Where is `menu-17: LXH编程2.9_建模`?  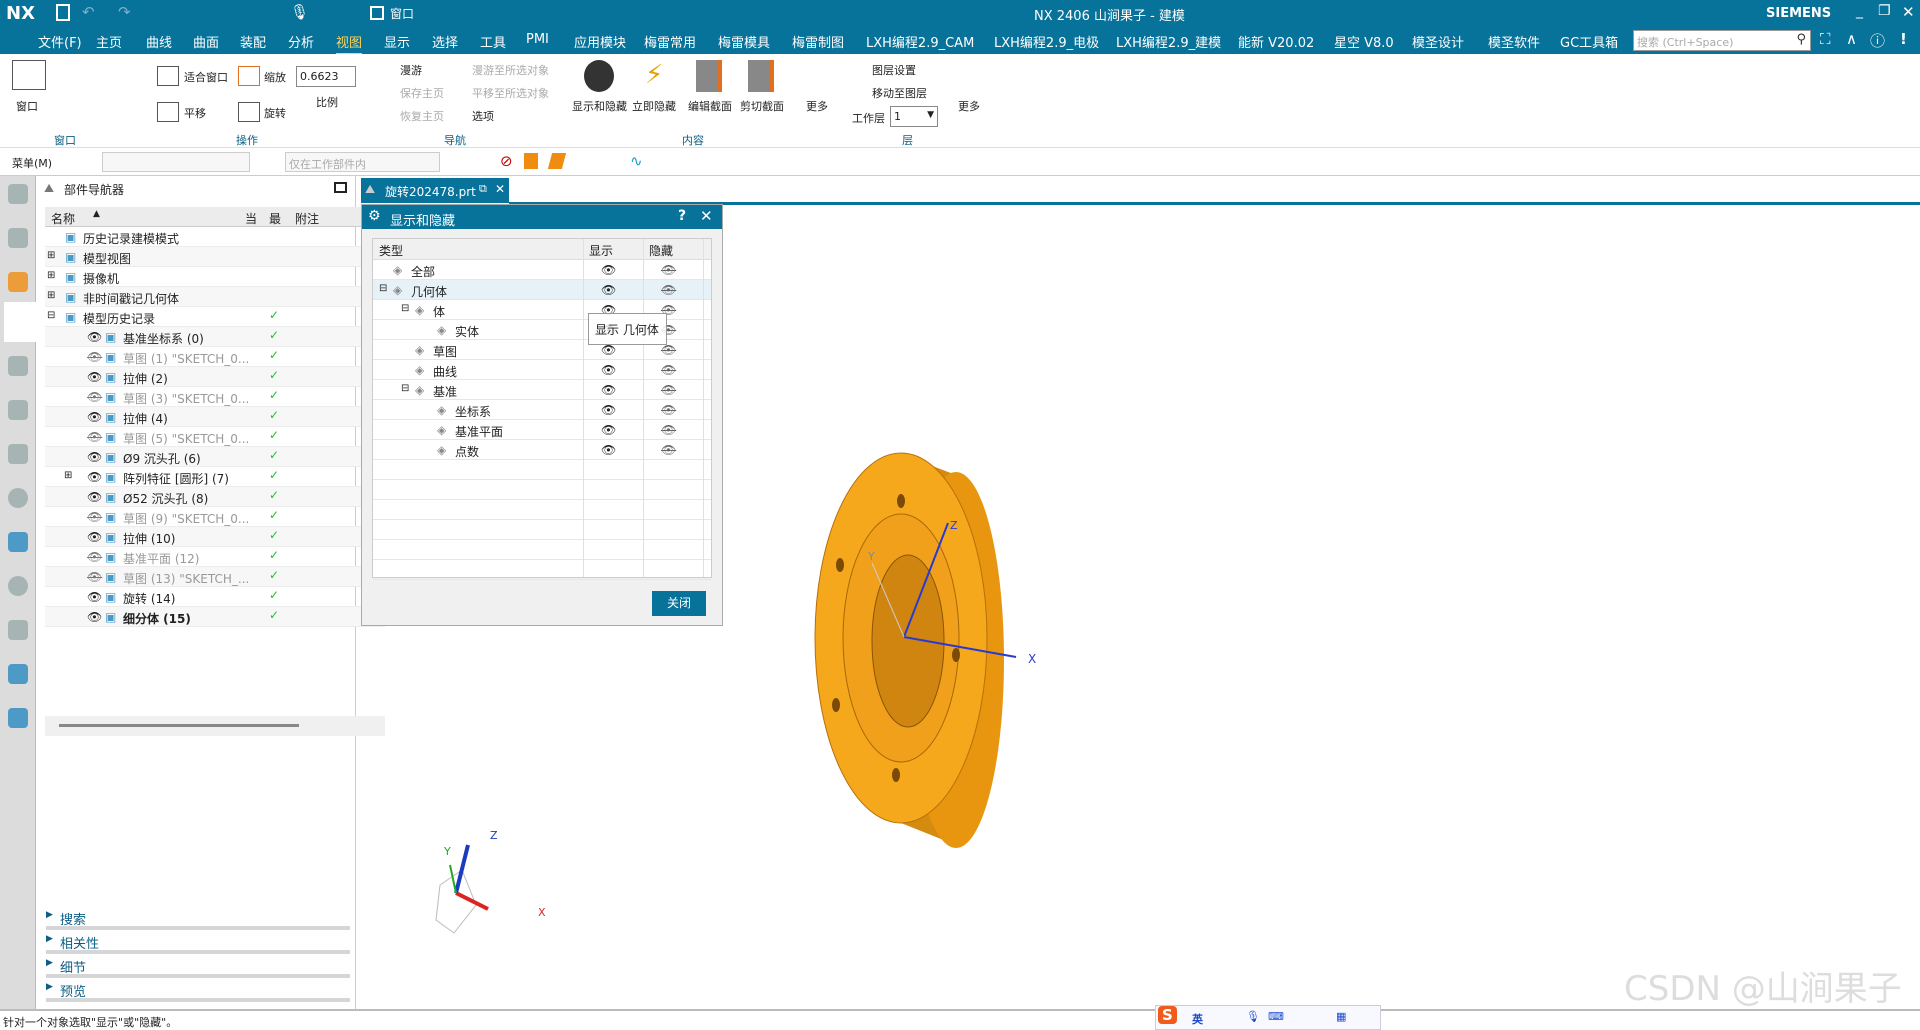 menu-17: LXH编程2.9_建模 is located at coordinates (1168, 41).